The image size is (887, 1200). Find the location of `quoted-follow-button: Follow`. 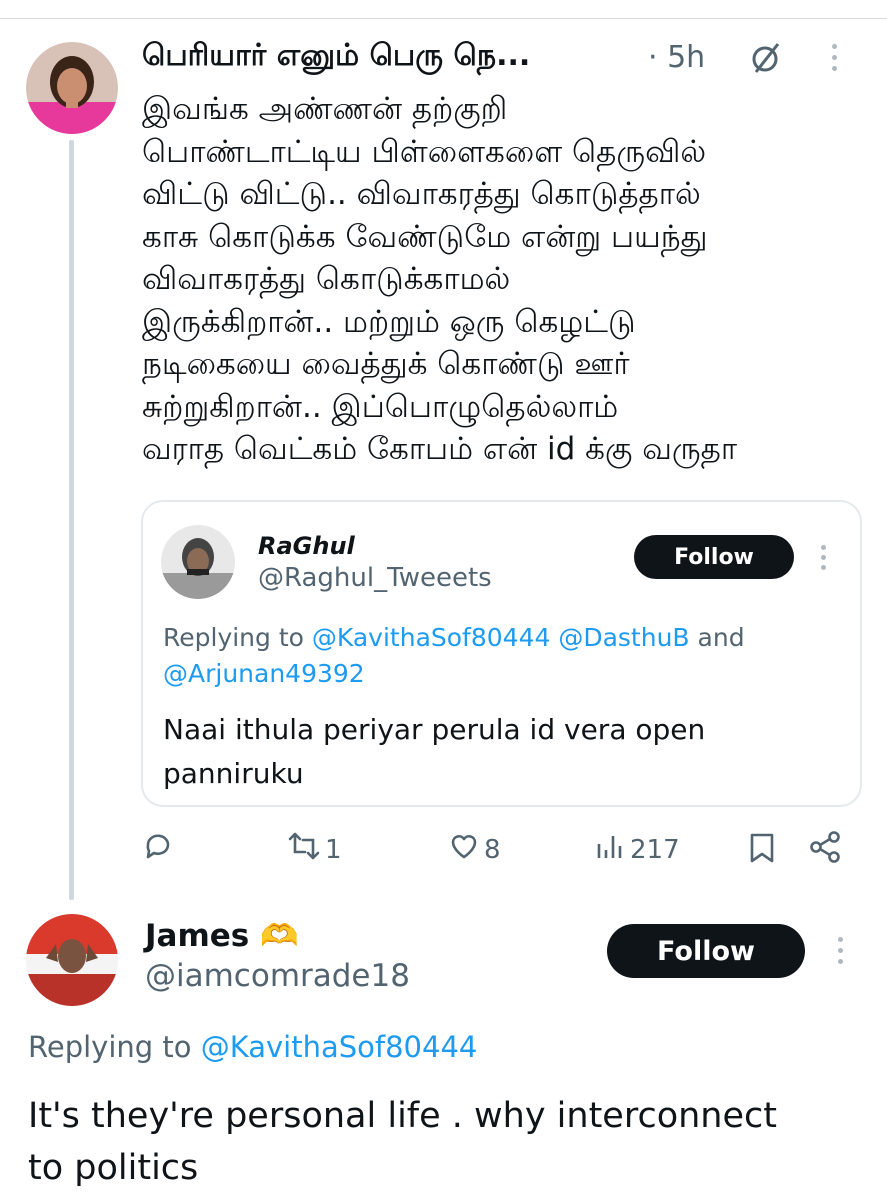

quoted-follow-button: Follow is located at coordinates (714, 557).